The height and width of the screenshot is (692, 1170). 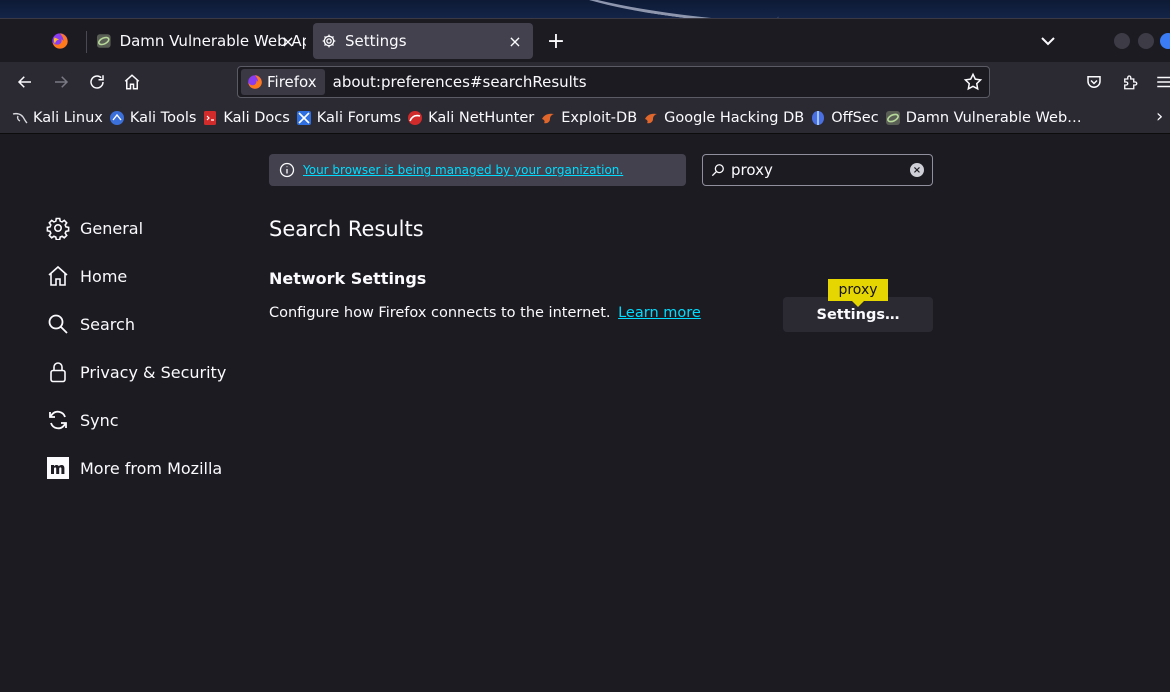 What do you see at coordinates (68, 117) in the screenshot?
I see `bookmark-label: Kali Linux` at bounding box center [68, 117].